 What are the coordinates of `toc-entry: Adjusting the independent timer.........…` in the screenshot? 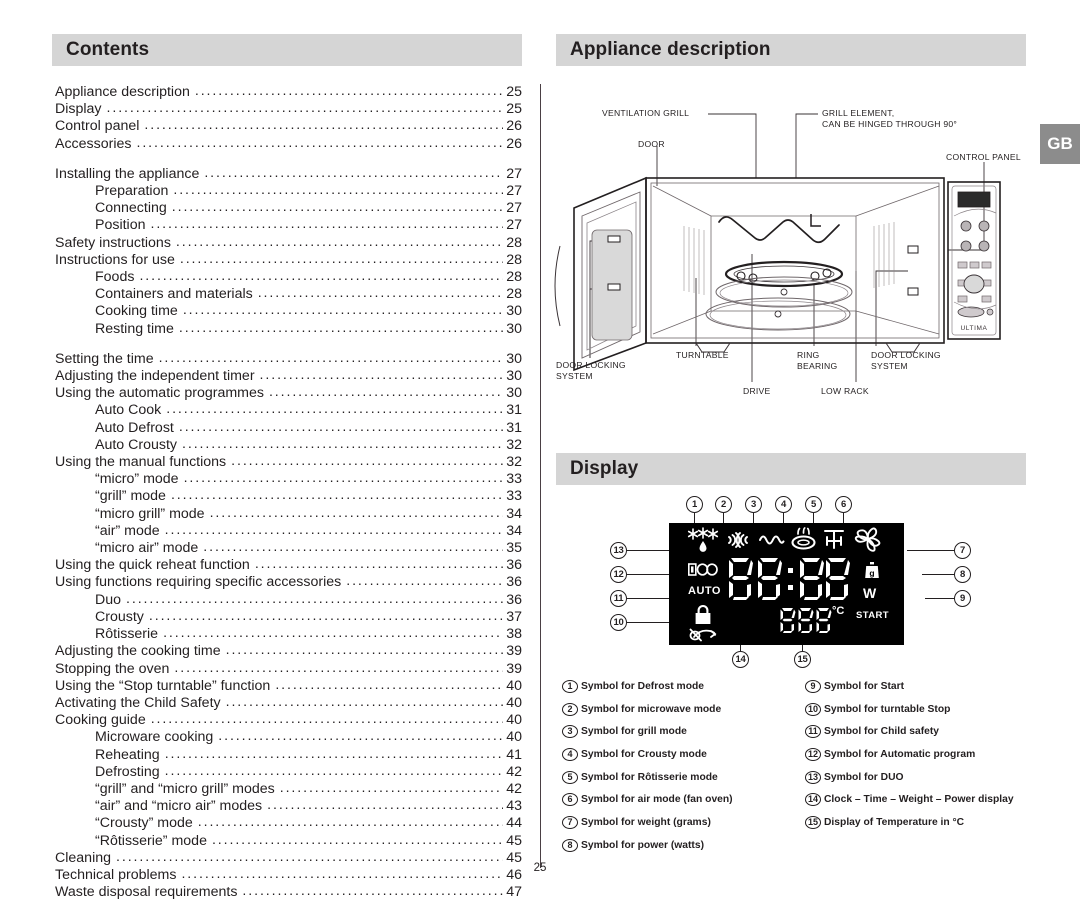 It's located at (288, 376).